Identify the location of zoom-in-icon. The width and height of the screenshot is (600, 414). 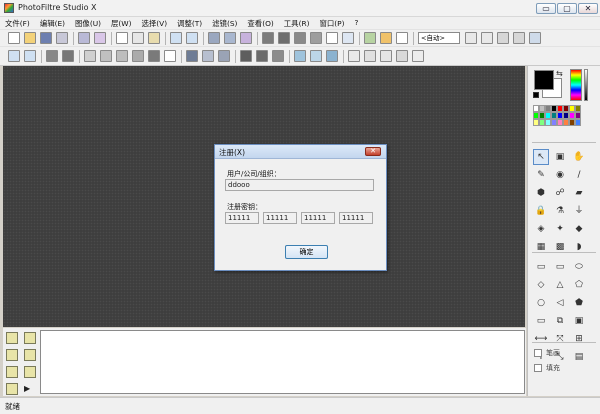
(471, 38).